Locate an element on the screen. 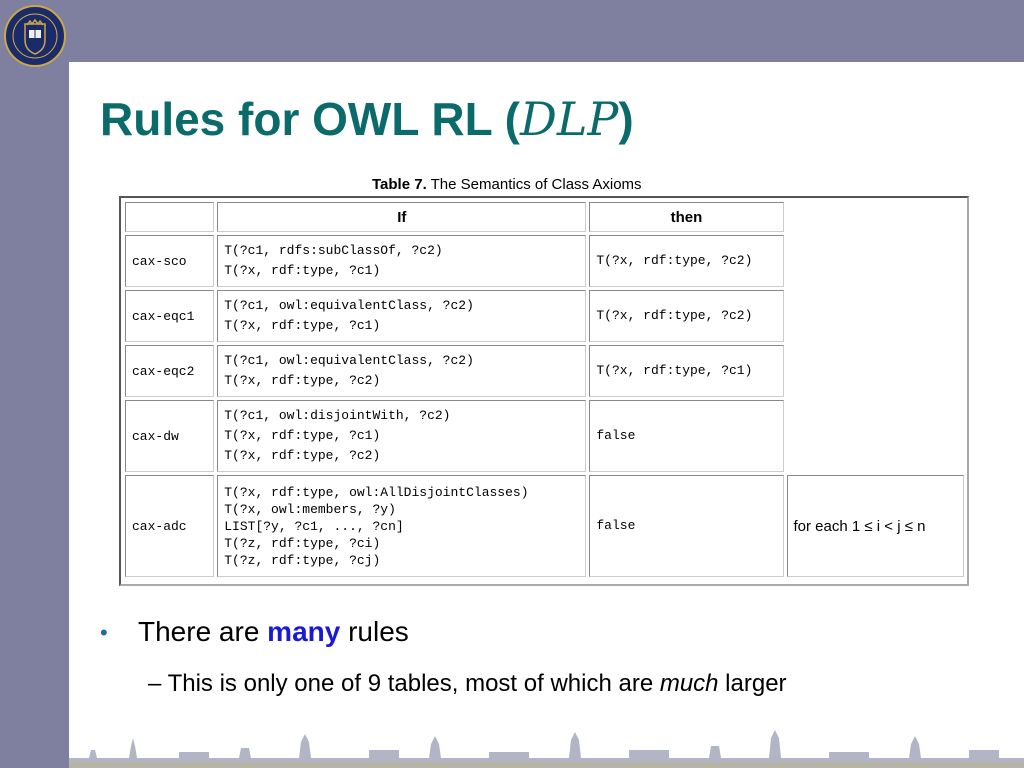  header-blank is located at coordinates (876, 217).